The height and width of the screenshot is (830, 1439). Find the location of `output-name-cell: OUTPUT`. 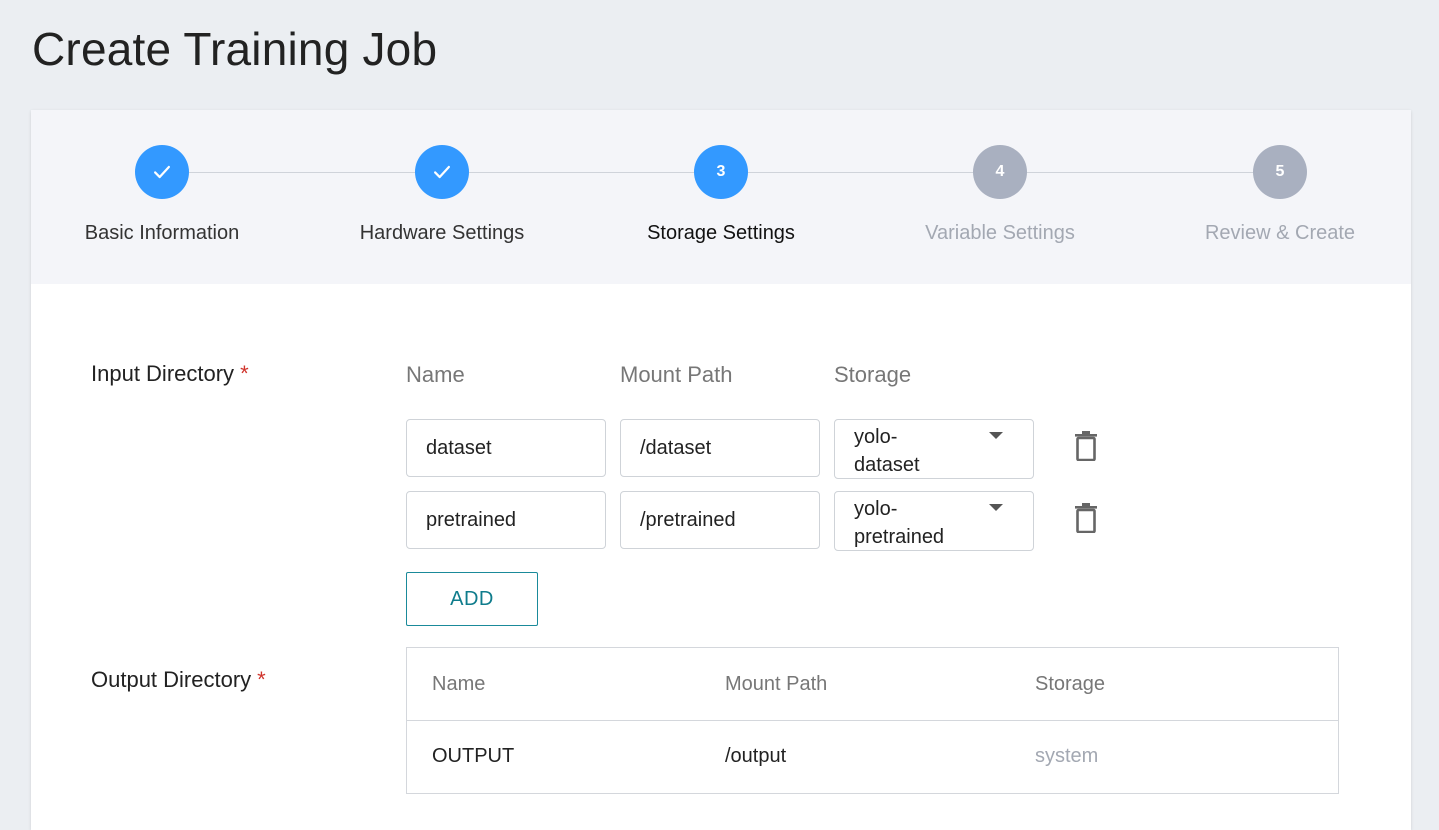

output-name-cell: OUTPUT is located at coordinates (473, 756).